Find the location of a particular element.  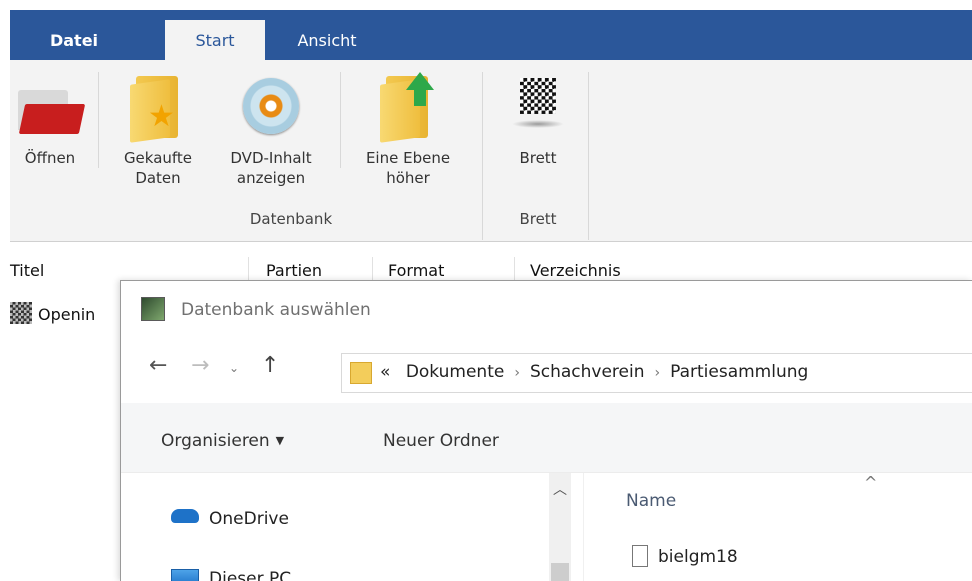

chessboard-icon is located at coordinates (538, 106).